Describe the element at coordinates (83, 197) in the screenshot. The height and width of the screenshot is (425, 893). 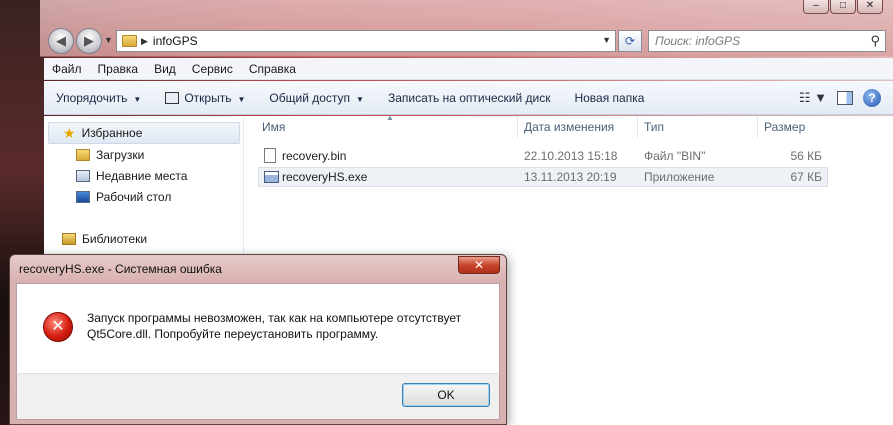
I see `desktop-icon` at that location.